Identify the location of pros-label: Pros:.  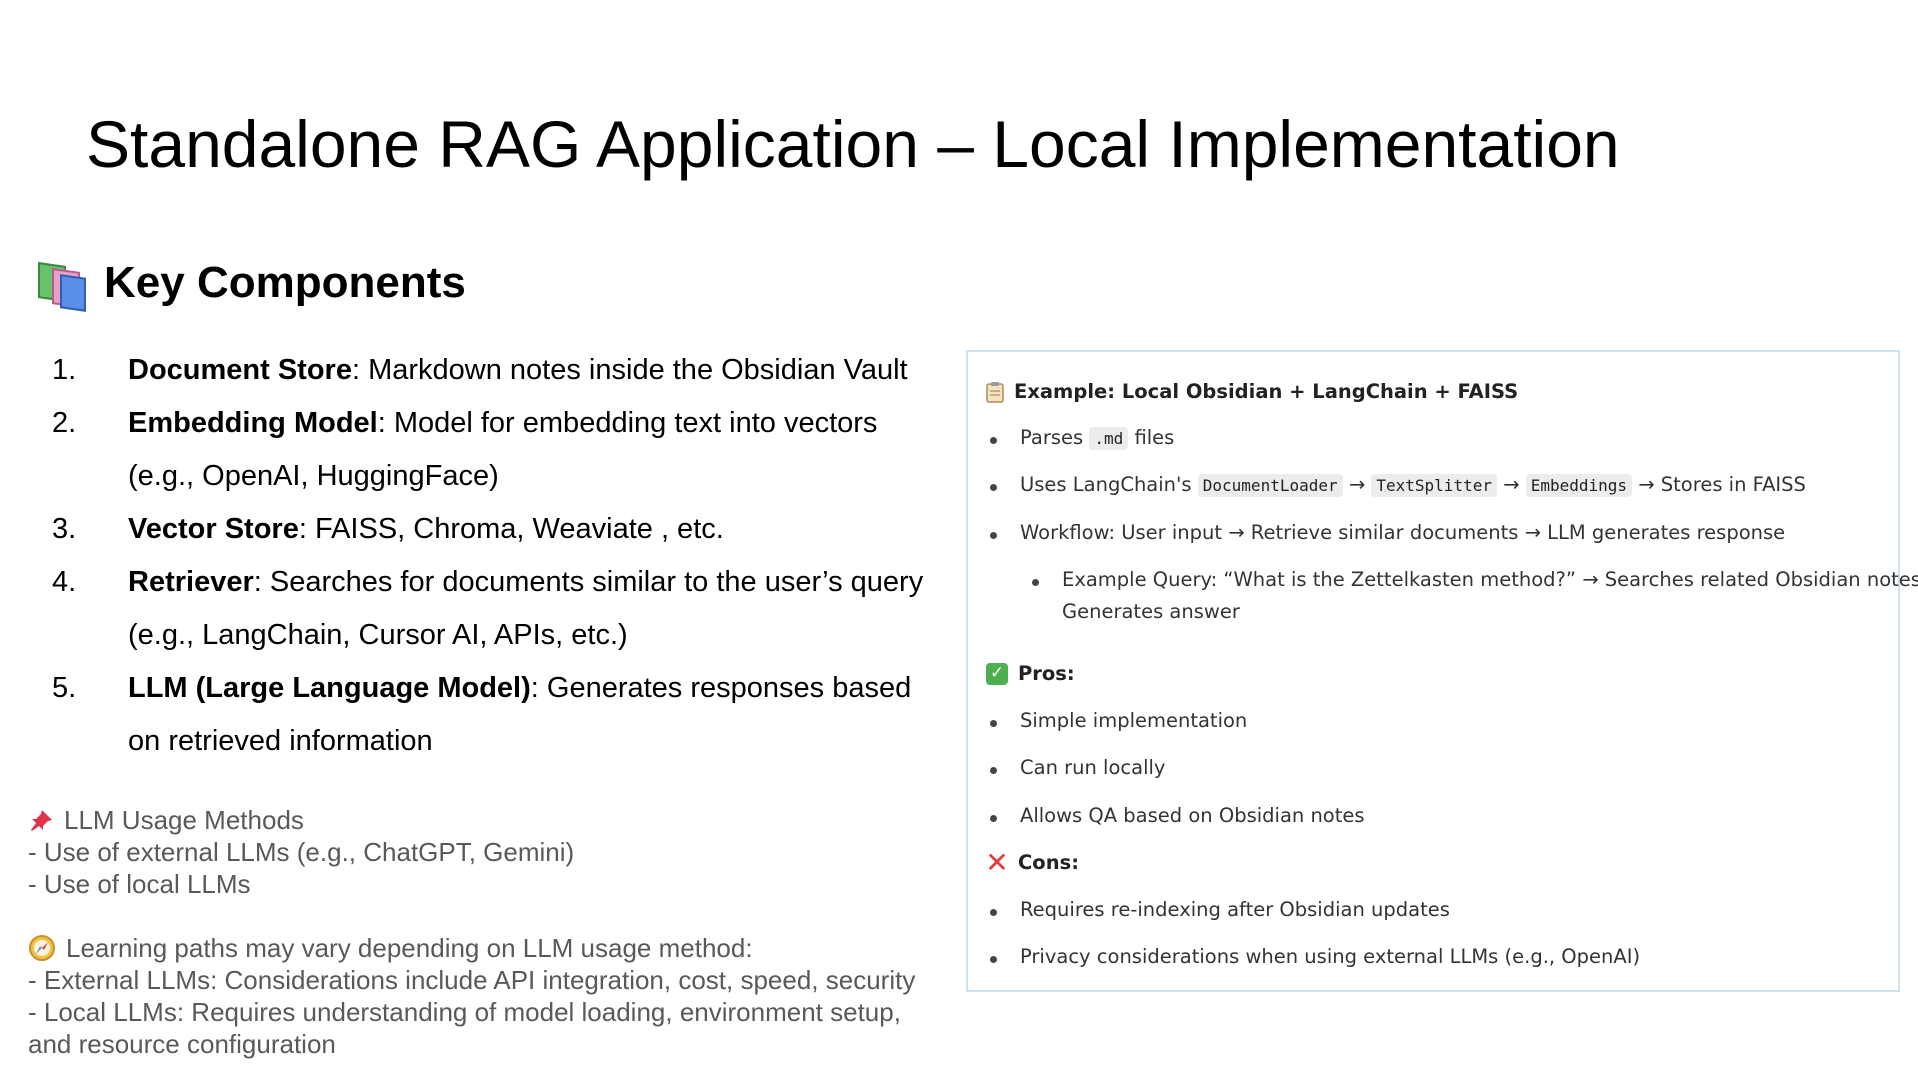
(1046, 673).